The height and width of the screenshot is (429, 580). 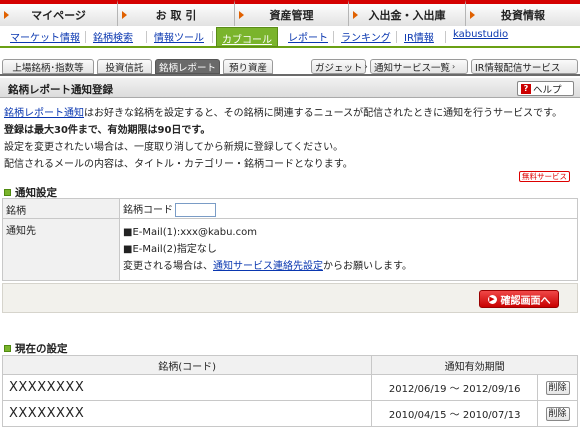 What do you see at coordinates (107, 130) in the screenshot?
I see `intro-line-2: 登録は最大30件まで、有効期限は90日です。` at bounding box center [107, 130].